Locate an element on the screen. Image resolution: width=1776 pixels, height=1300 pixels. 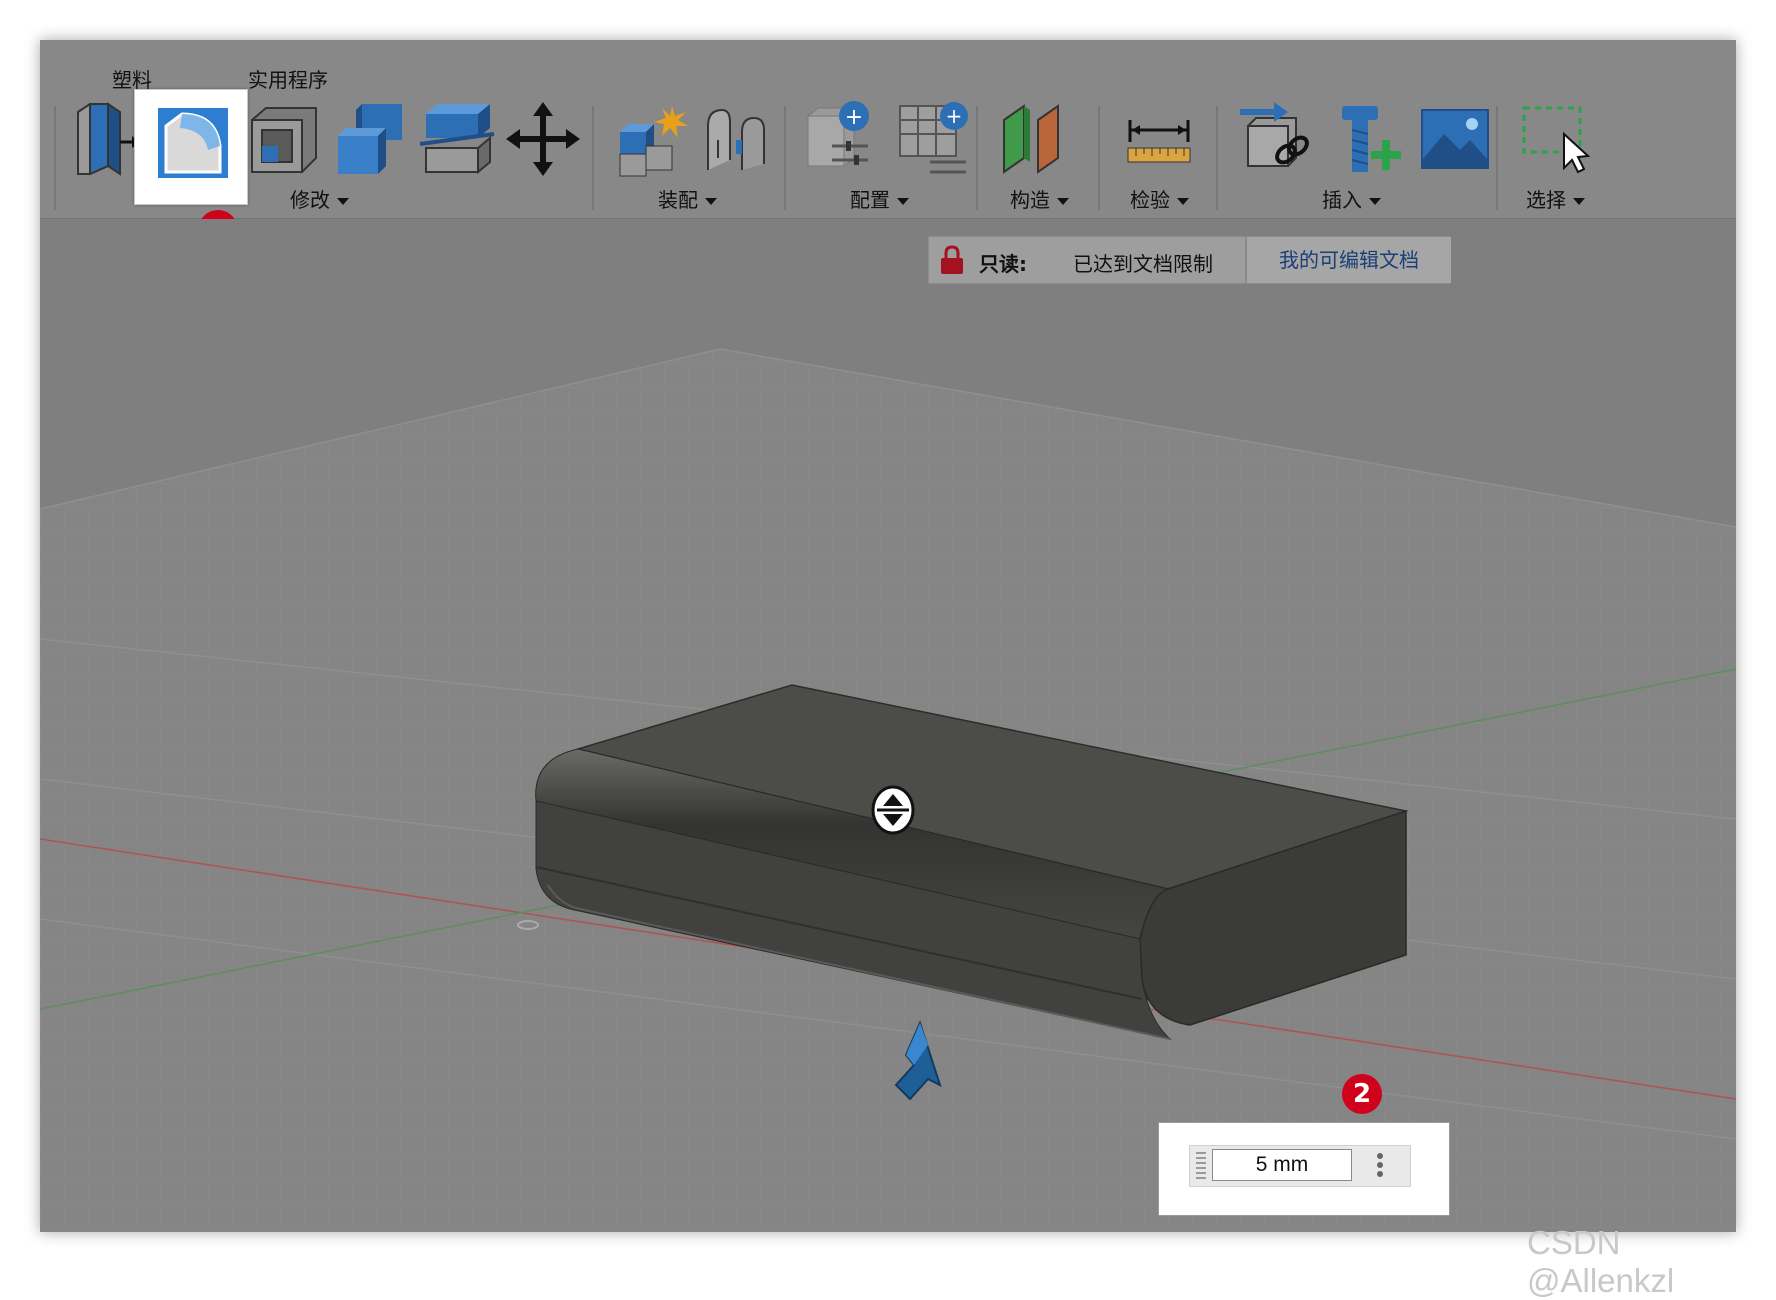
readonly-notice: 只读: 已达到文档限制 我的可编辑文档 is located at coordinates (1189, 260).